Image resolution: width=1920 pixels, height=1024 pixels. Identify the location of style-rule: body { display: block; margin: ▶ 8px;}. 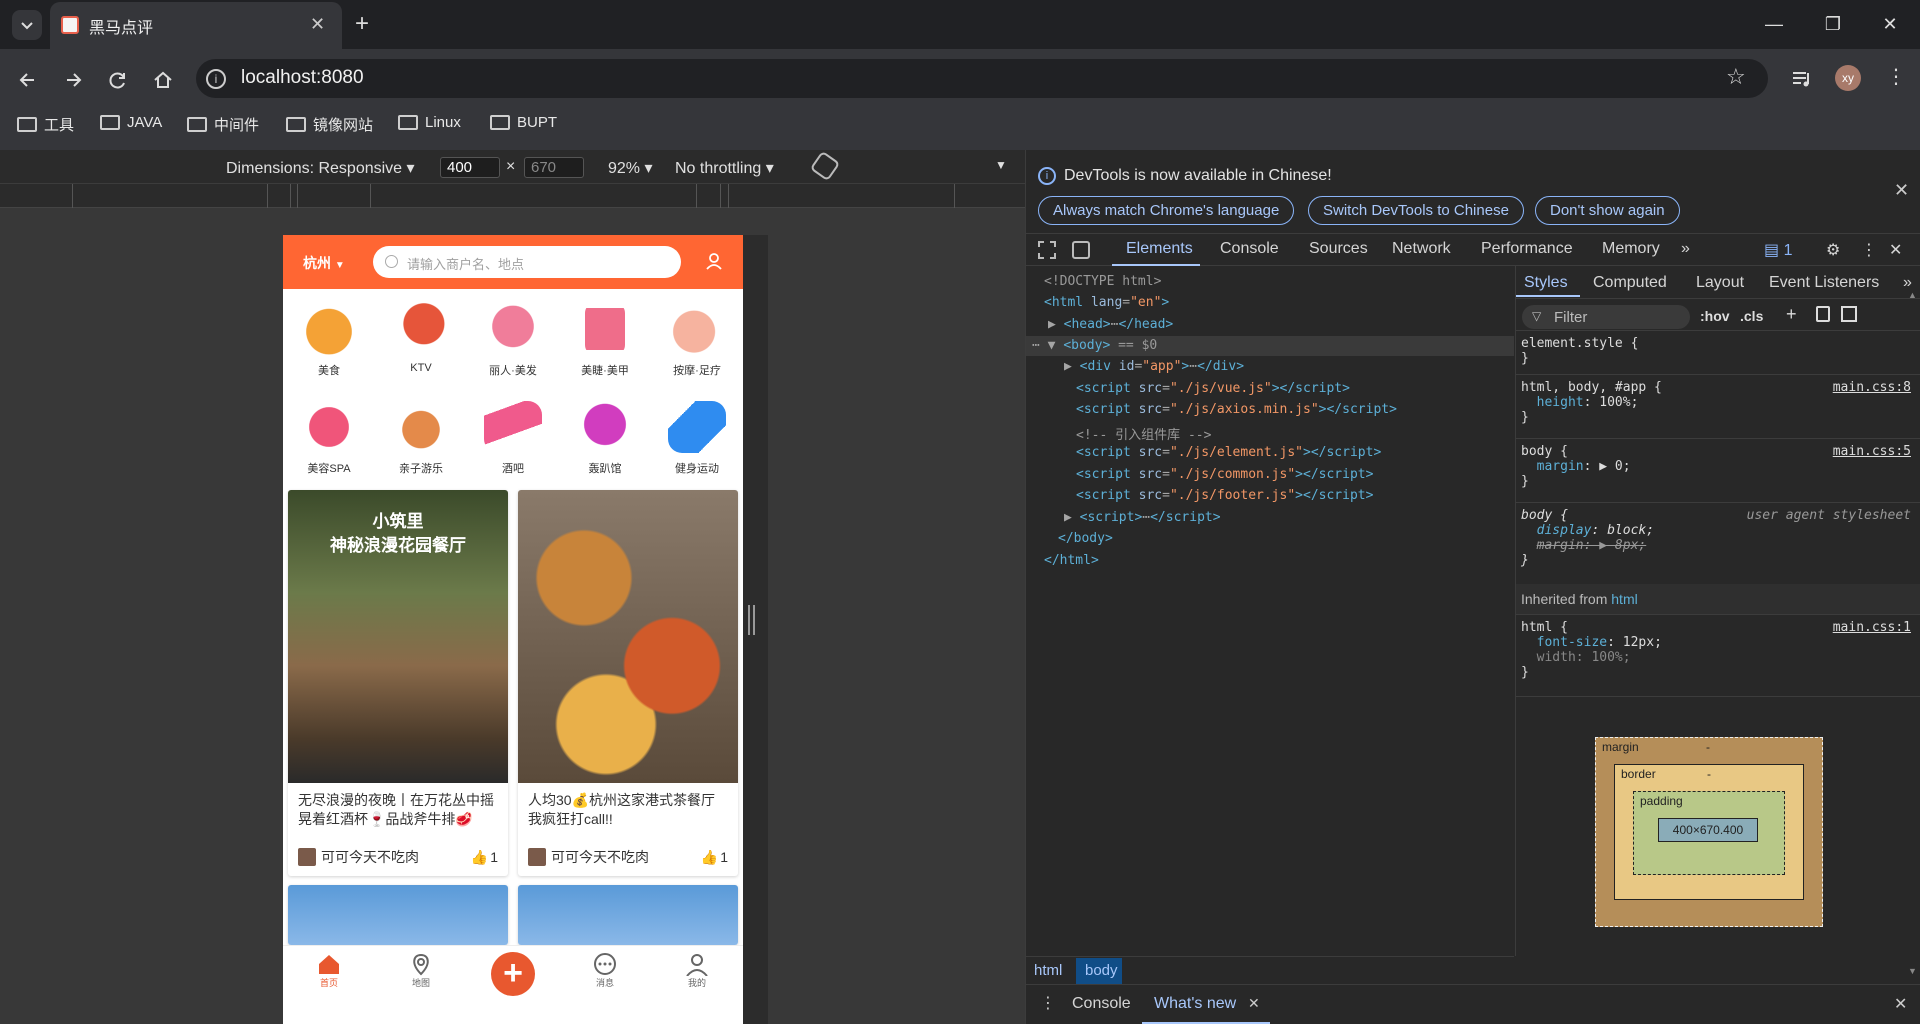
(1587, 538).